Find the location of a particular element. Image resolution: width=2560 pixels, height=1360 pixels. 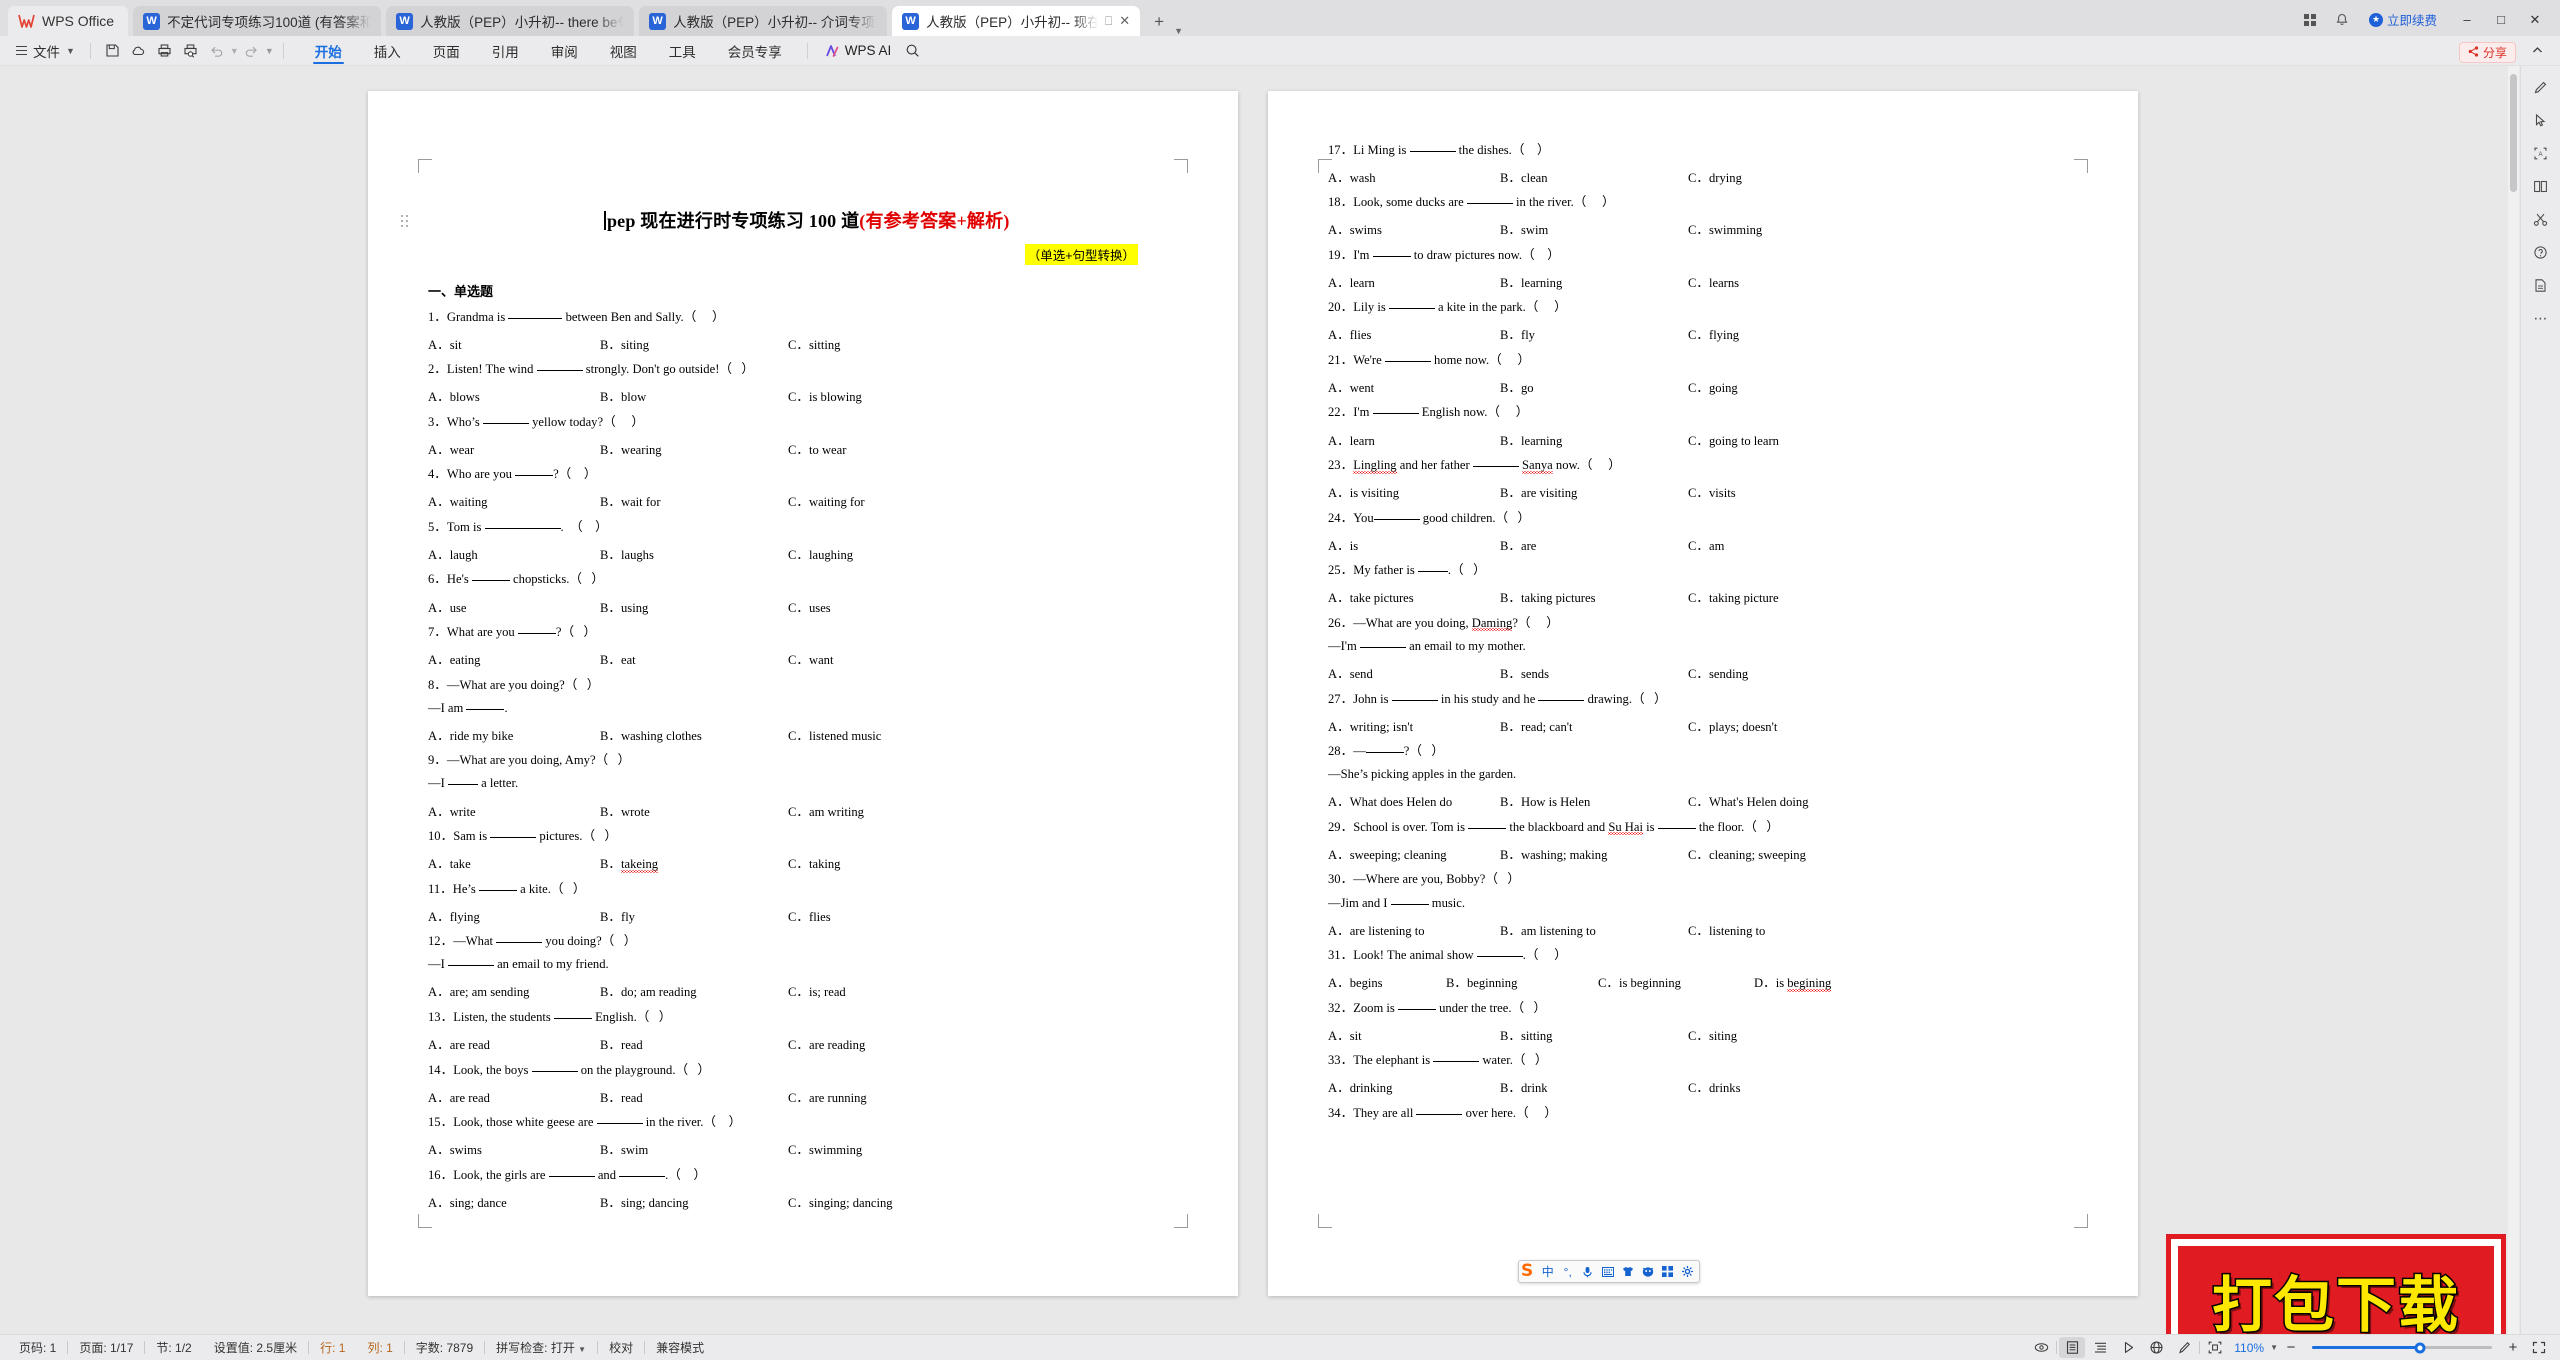

status-compat-mode: 兼容模式 is located at coordinates (680, 1347).